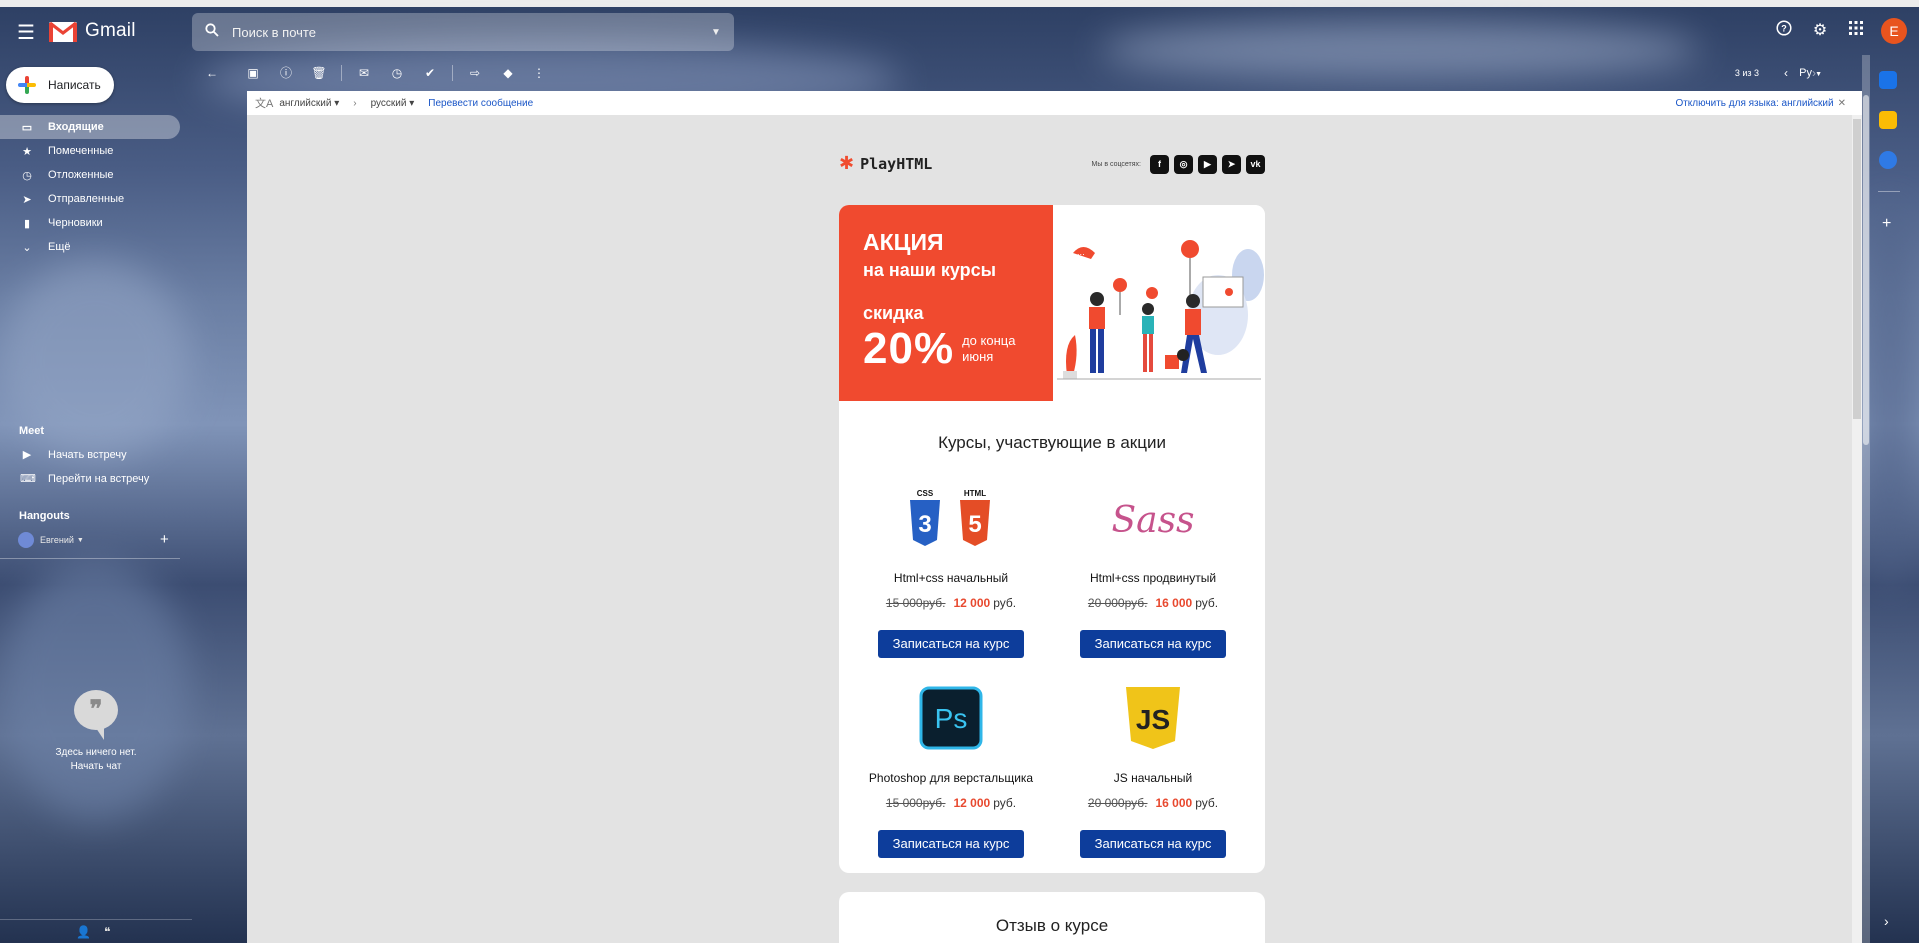 The image size is (1919, 943). What do you see at coordinates (26, 33) in the screenshot?
I see `main-menu-icon: ☰` at bounding box center [26, 33].